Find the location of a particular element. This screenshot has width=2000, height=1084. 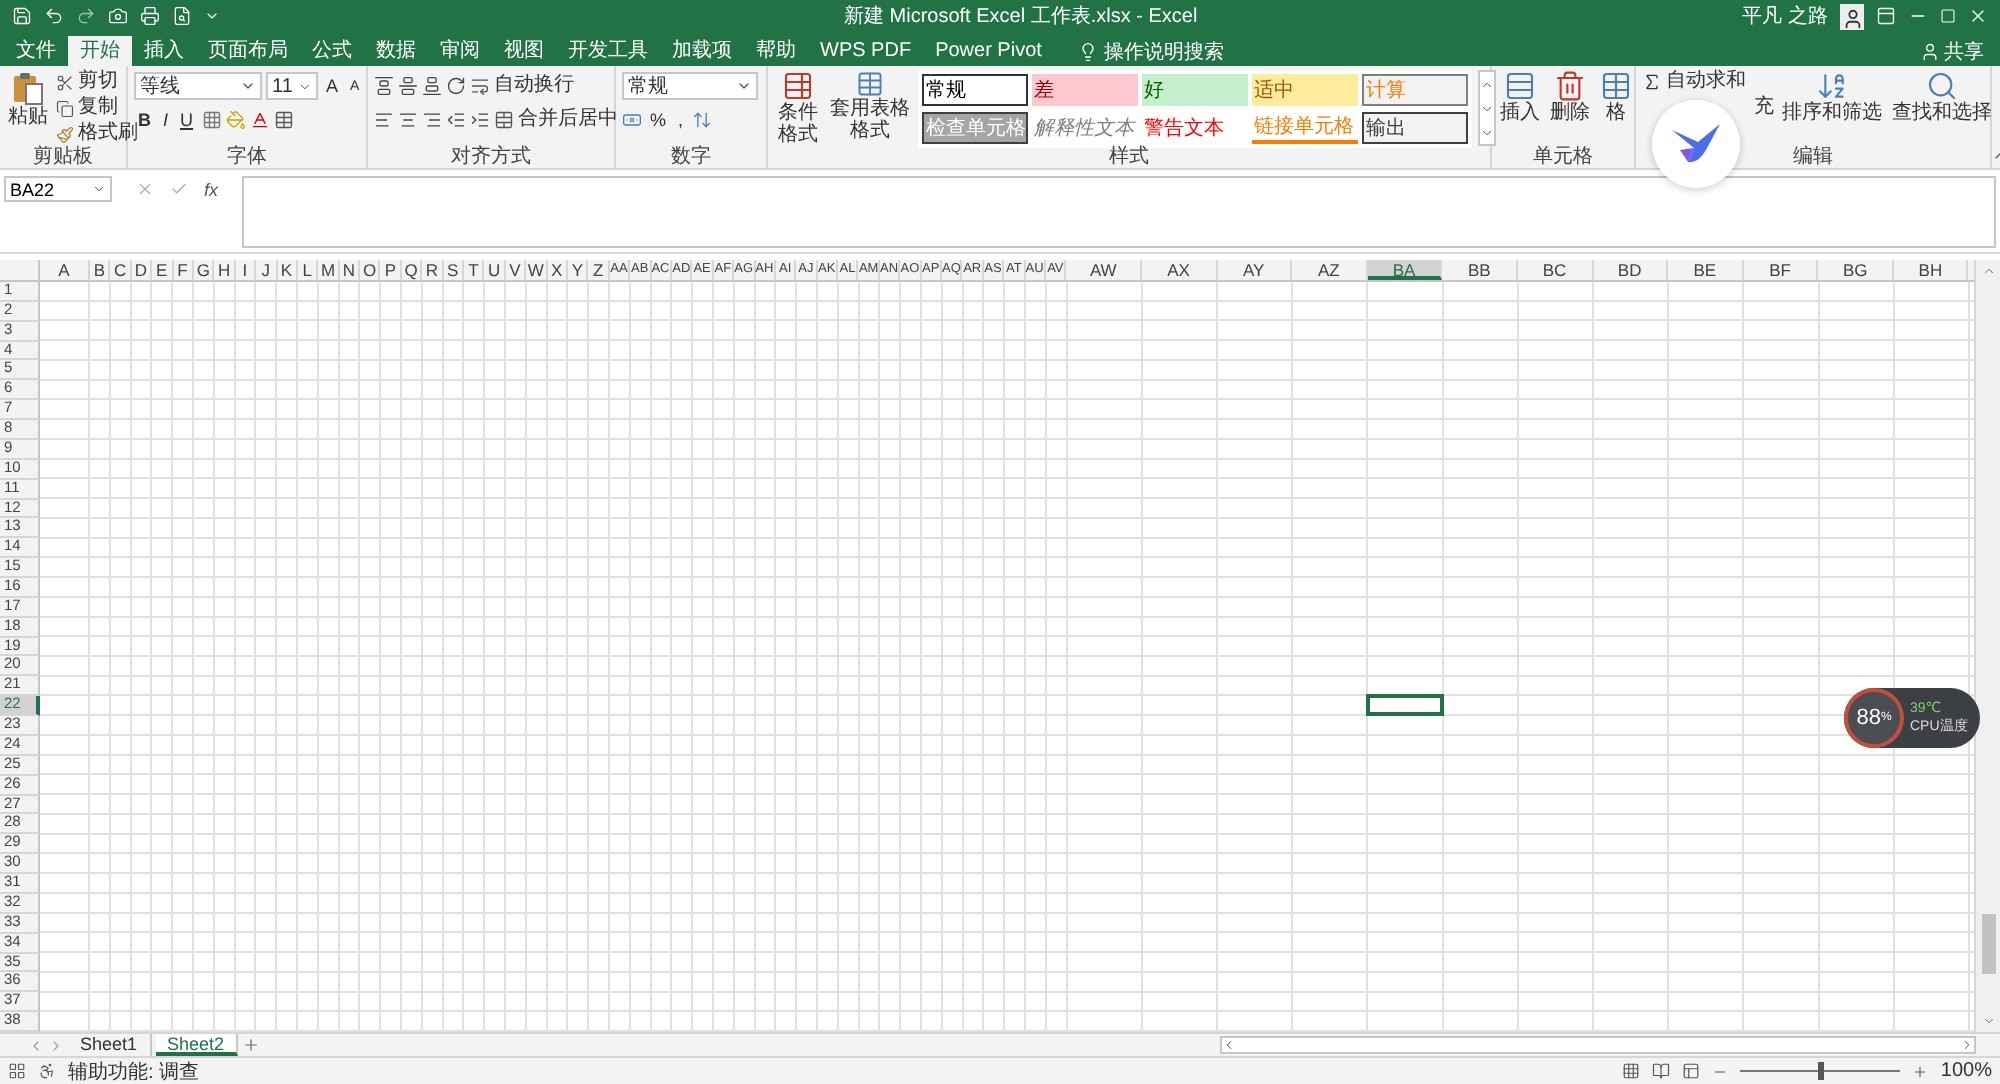

undo-icon is located at coordinates (54, 16).